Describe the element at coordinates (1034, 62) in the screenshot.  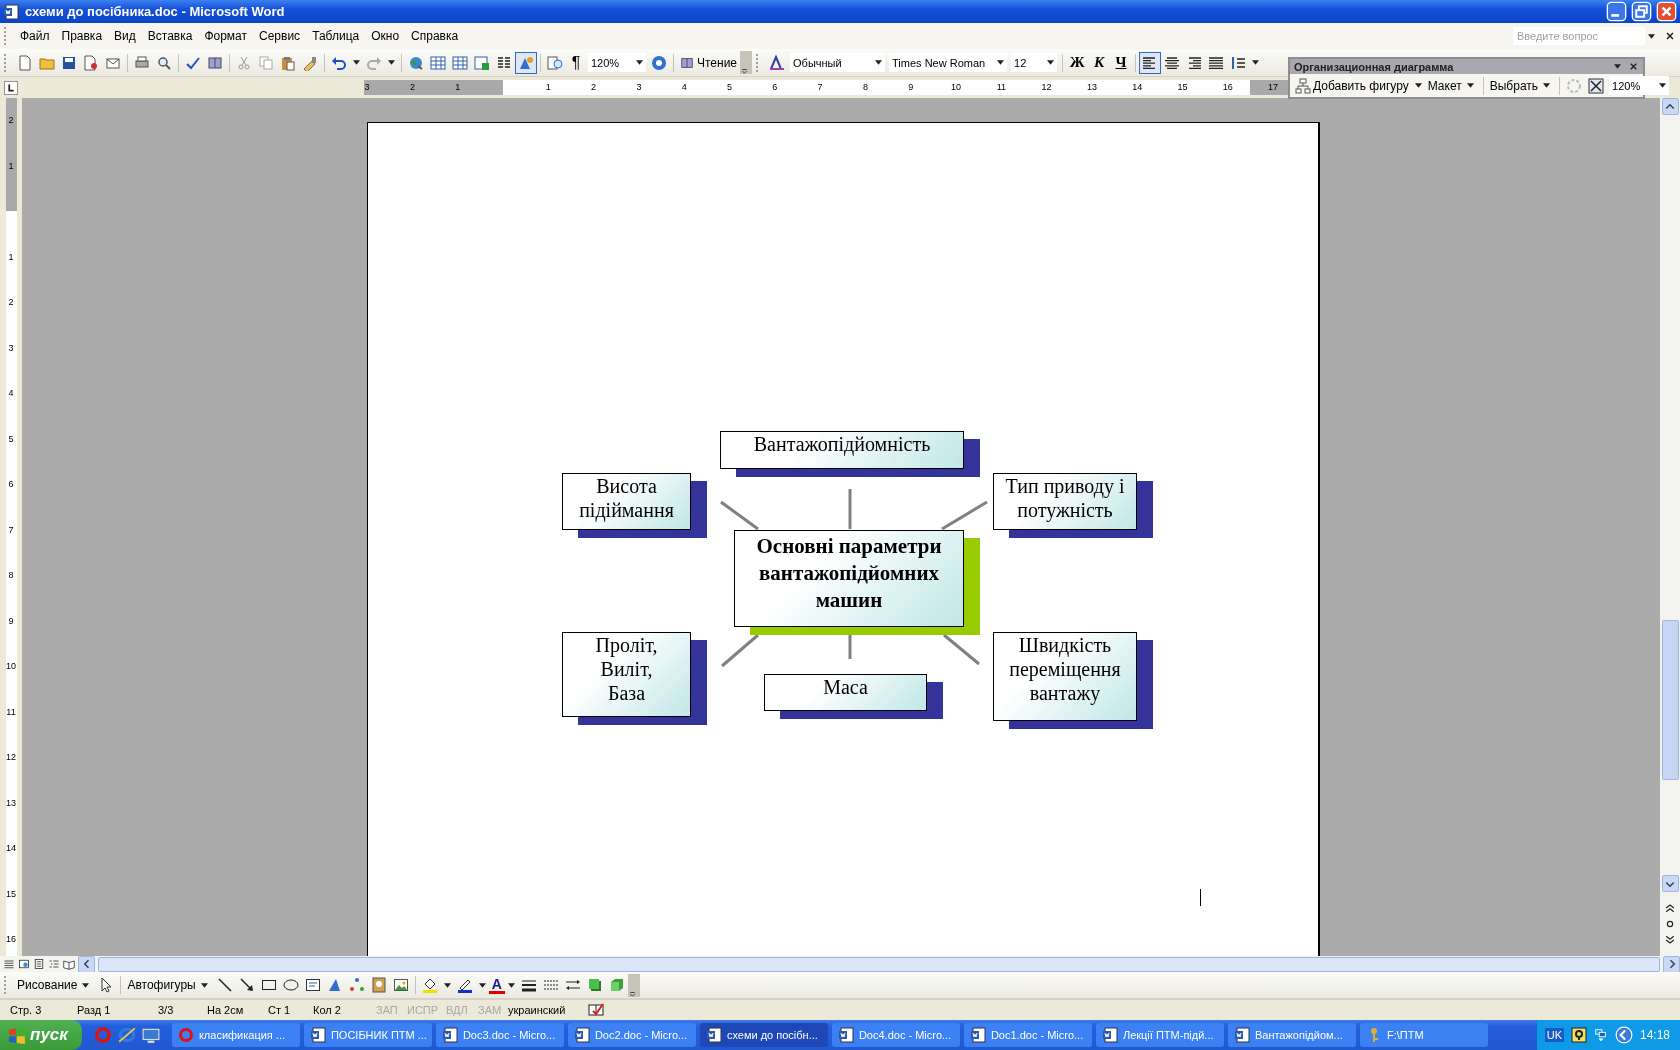
I see `font-size-field: 12` at that location.